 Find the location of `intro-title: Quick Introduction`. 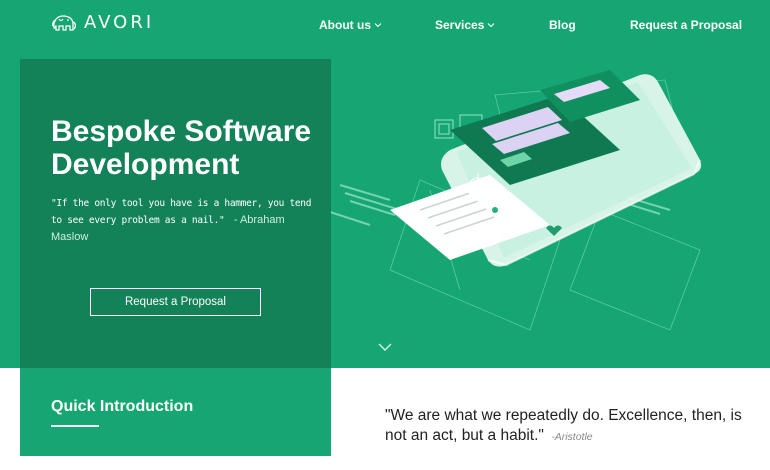

intro-title: Quick Introduction is located at coordinates (122, 406).